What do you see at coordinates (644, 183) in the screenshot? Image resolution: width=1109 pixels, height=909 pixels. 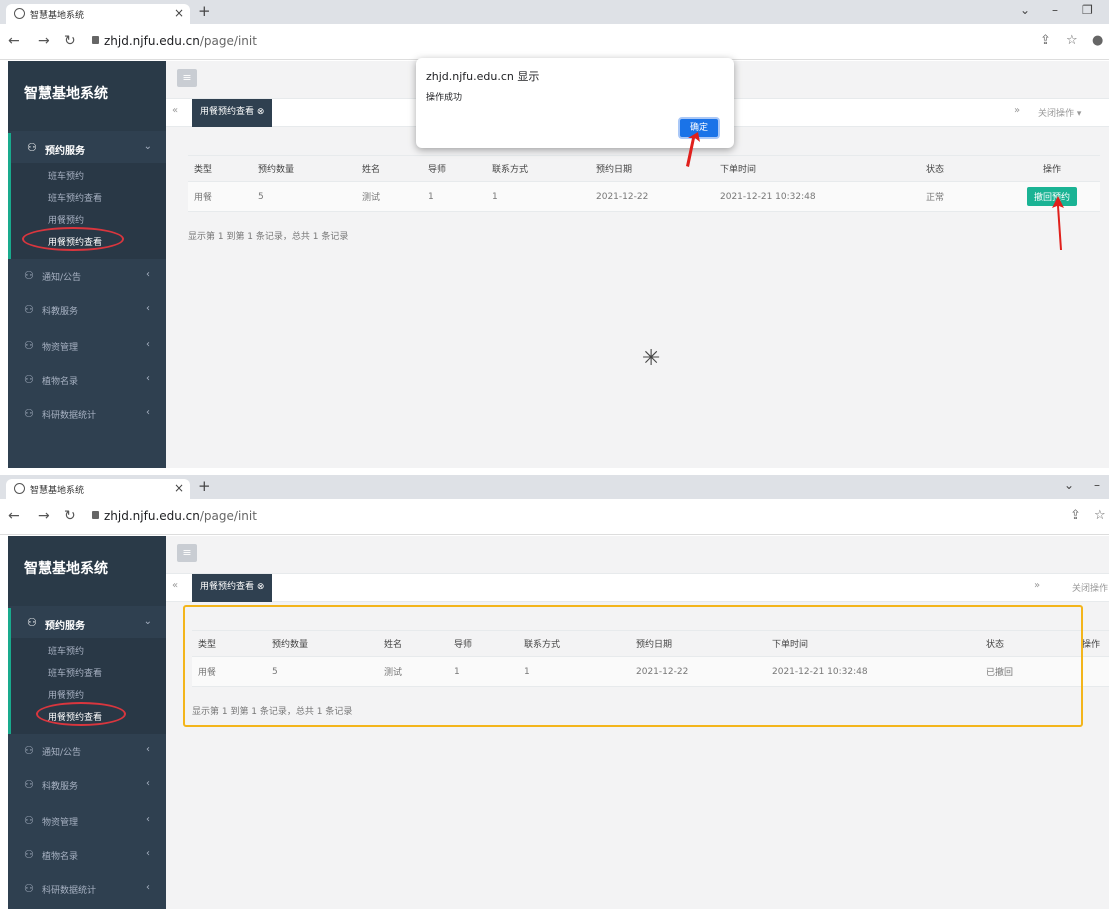 I see `booking-table: 类型 预约数量 姓名 导师 联系方式 预约日期 下单时间 状态 操作 用餐 5` at bounding box center [644, 183].